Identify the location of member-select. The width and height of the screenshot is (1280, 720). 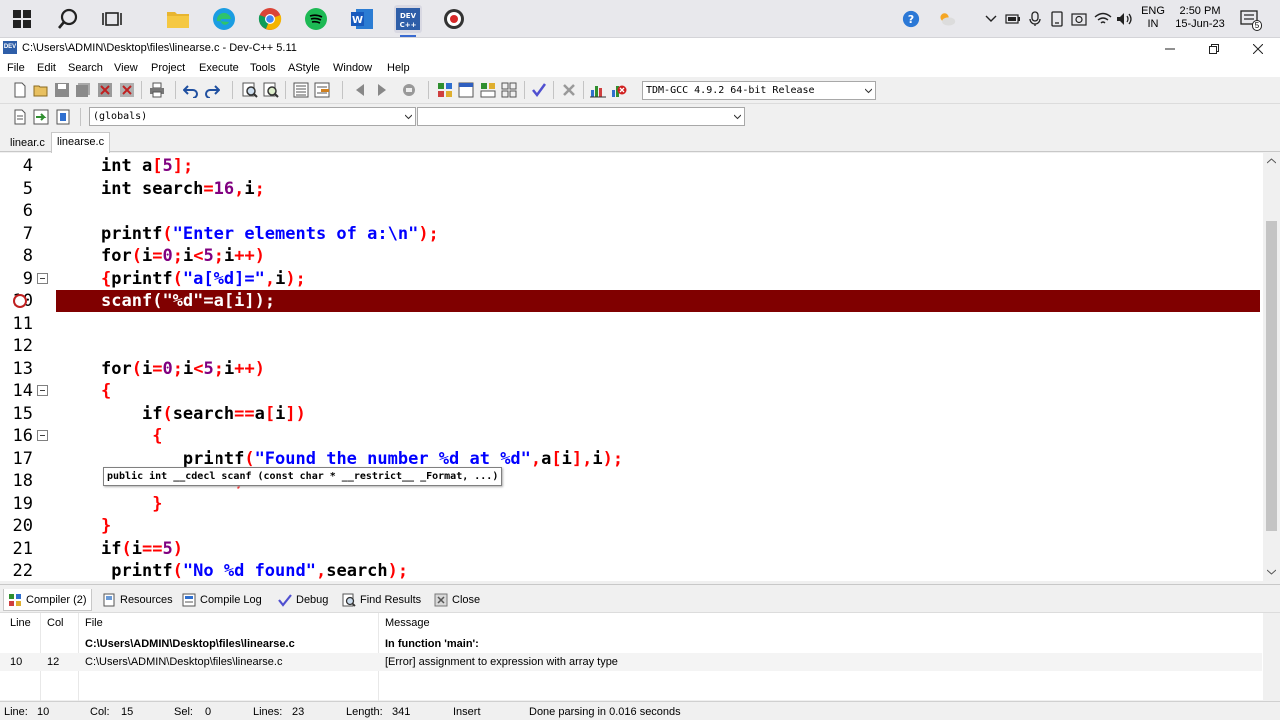
(581, 116).